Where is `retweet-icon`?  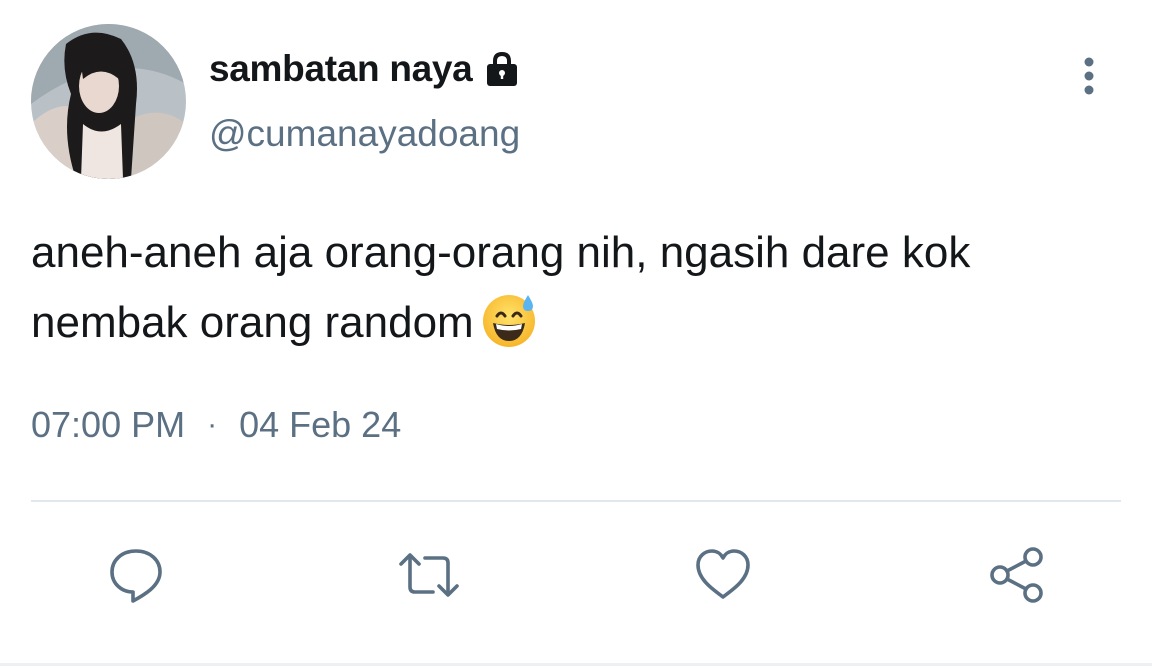 retweet-icon is located at coordinates (429, 575).